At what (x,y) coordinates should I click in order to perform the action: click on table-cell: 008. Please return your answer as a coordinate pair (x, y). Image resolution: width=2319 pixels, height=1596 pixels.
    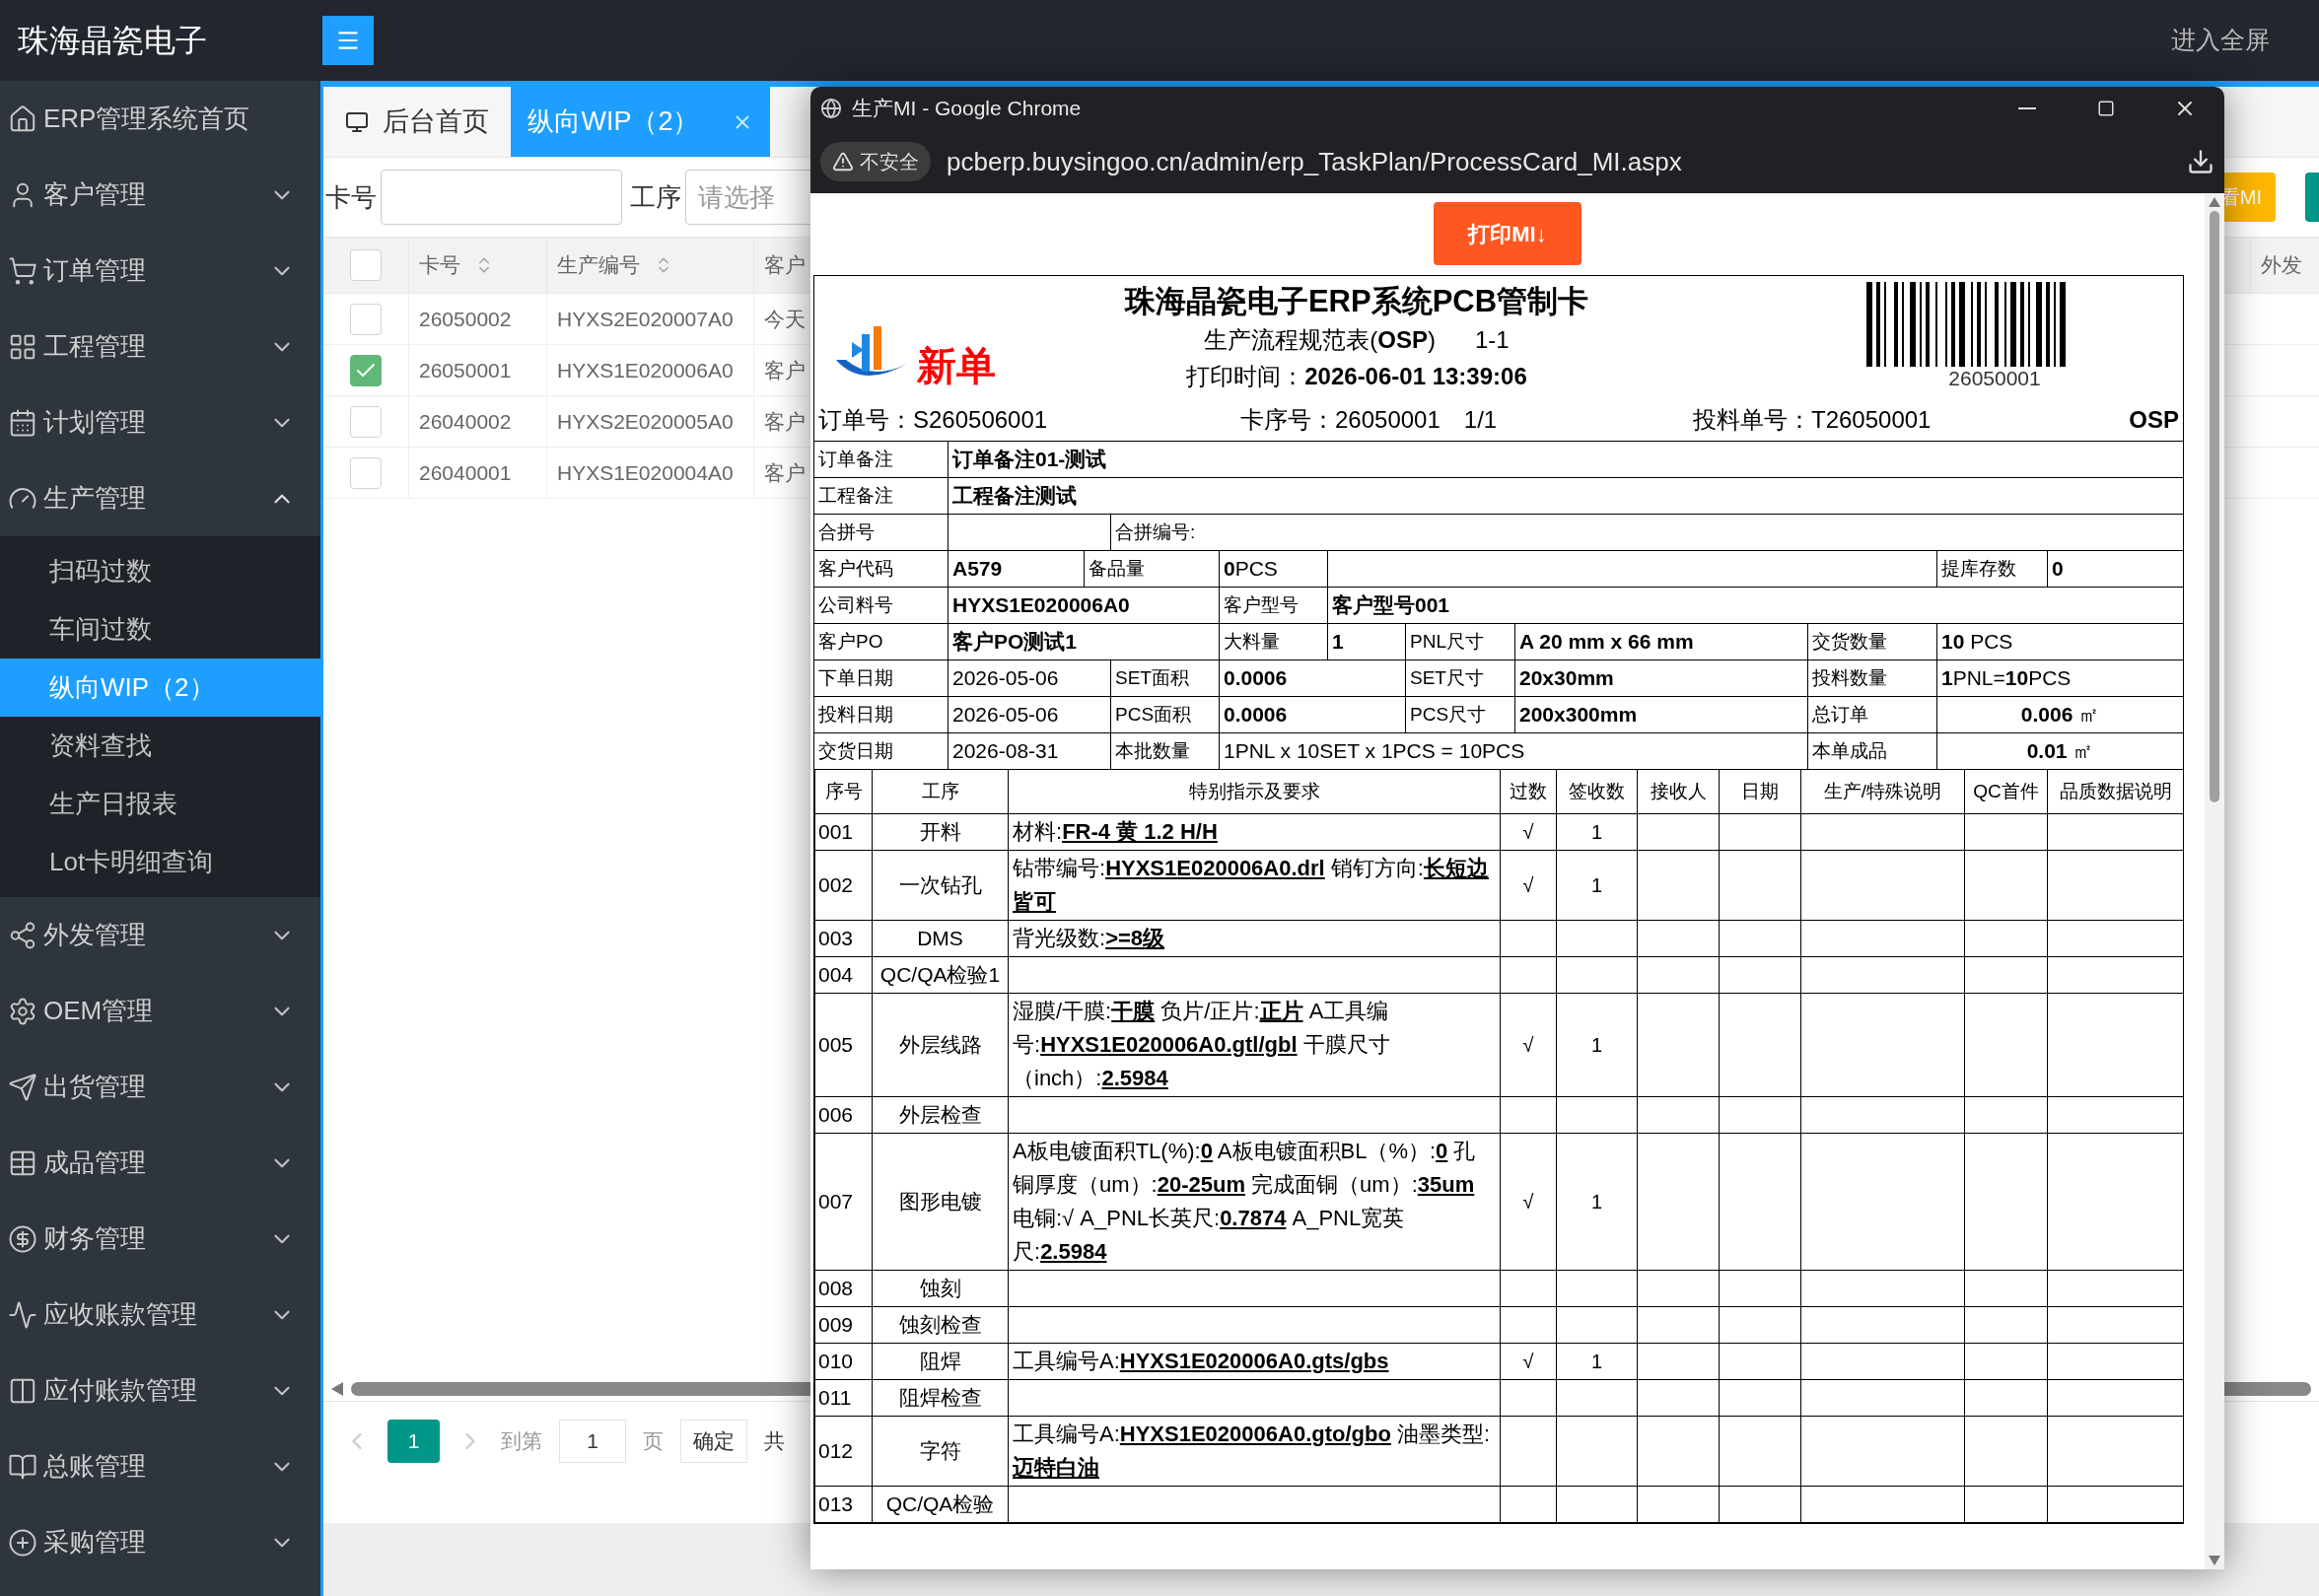
    Looking at the image, I should click on (843, 1288).